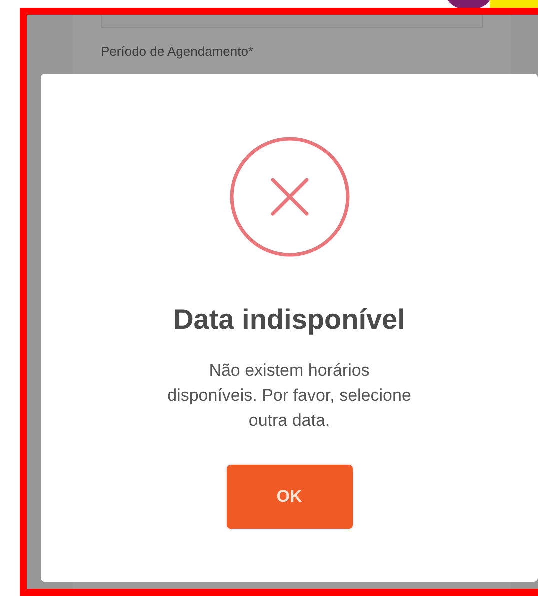 The width and height of the screenshot is (538, 596). Describe the element at coordinates (289, 396) in the screenshot. I see `dialog-message: Não existem horários disponíveis. Por favor, selecione outra data.` at that location.